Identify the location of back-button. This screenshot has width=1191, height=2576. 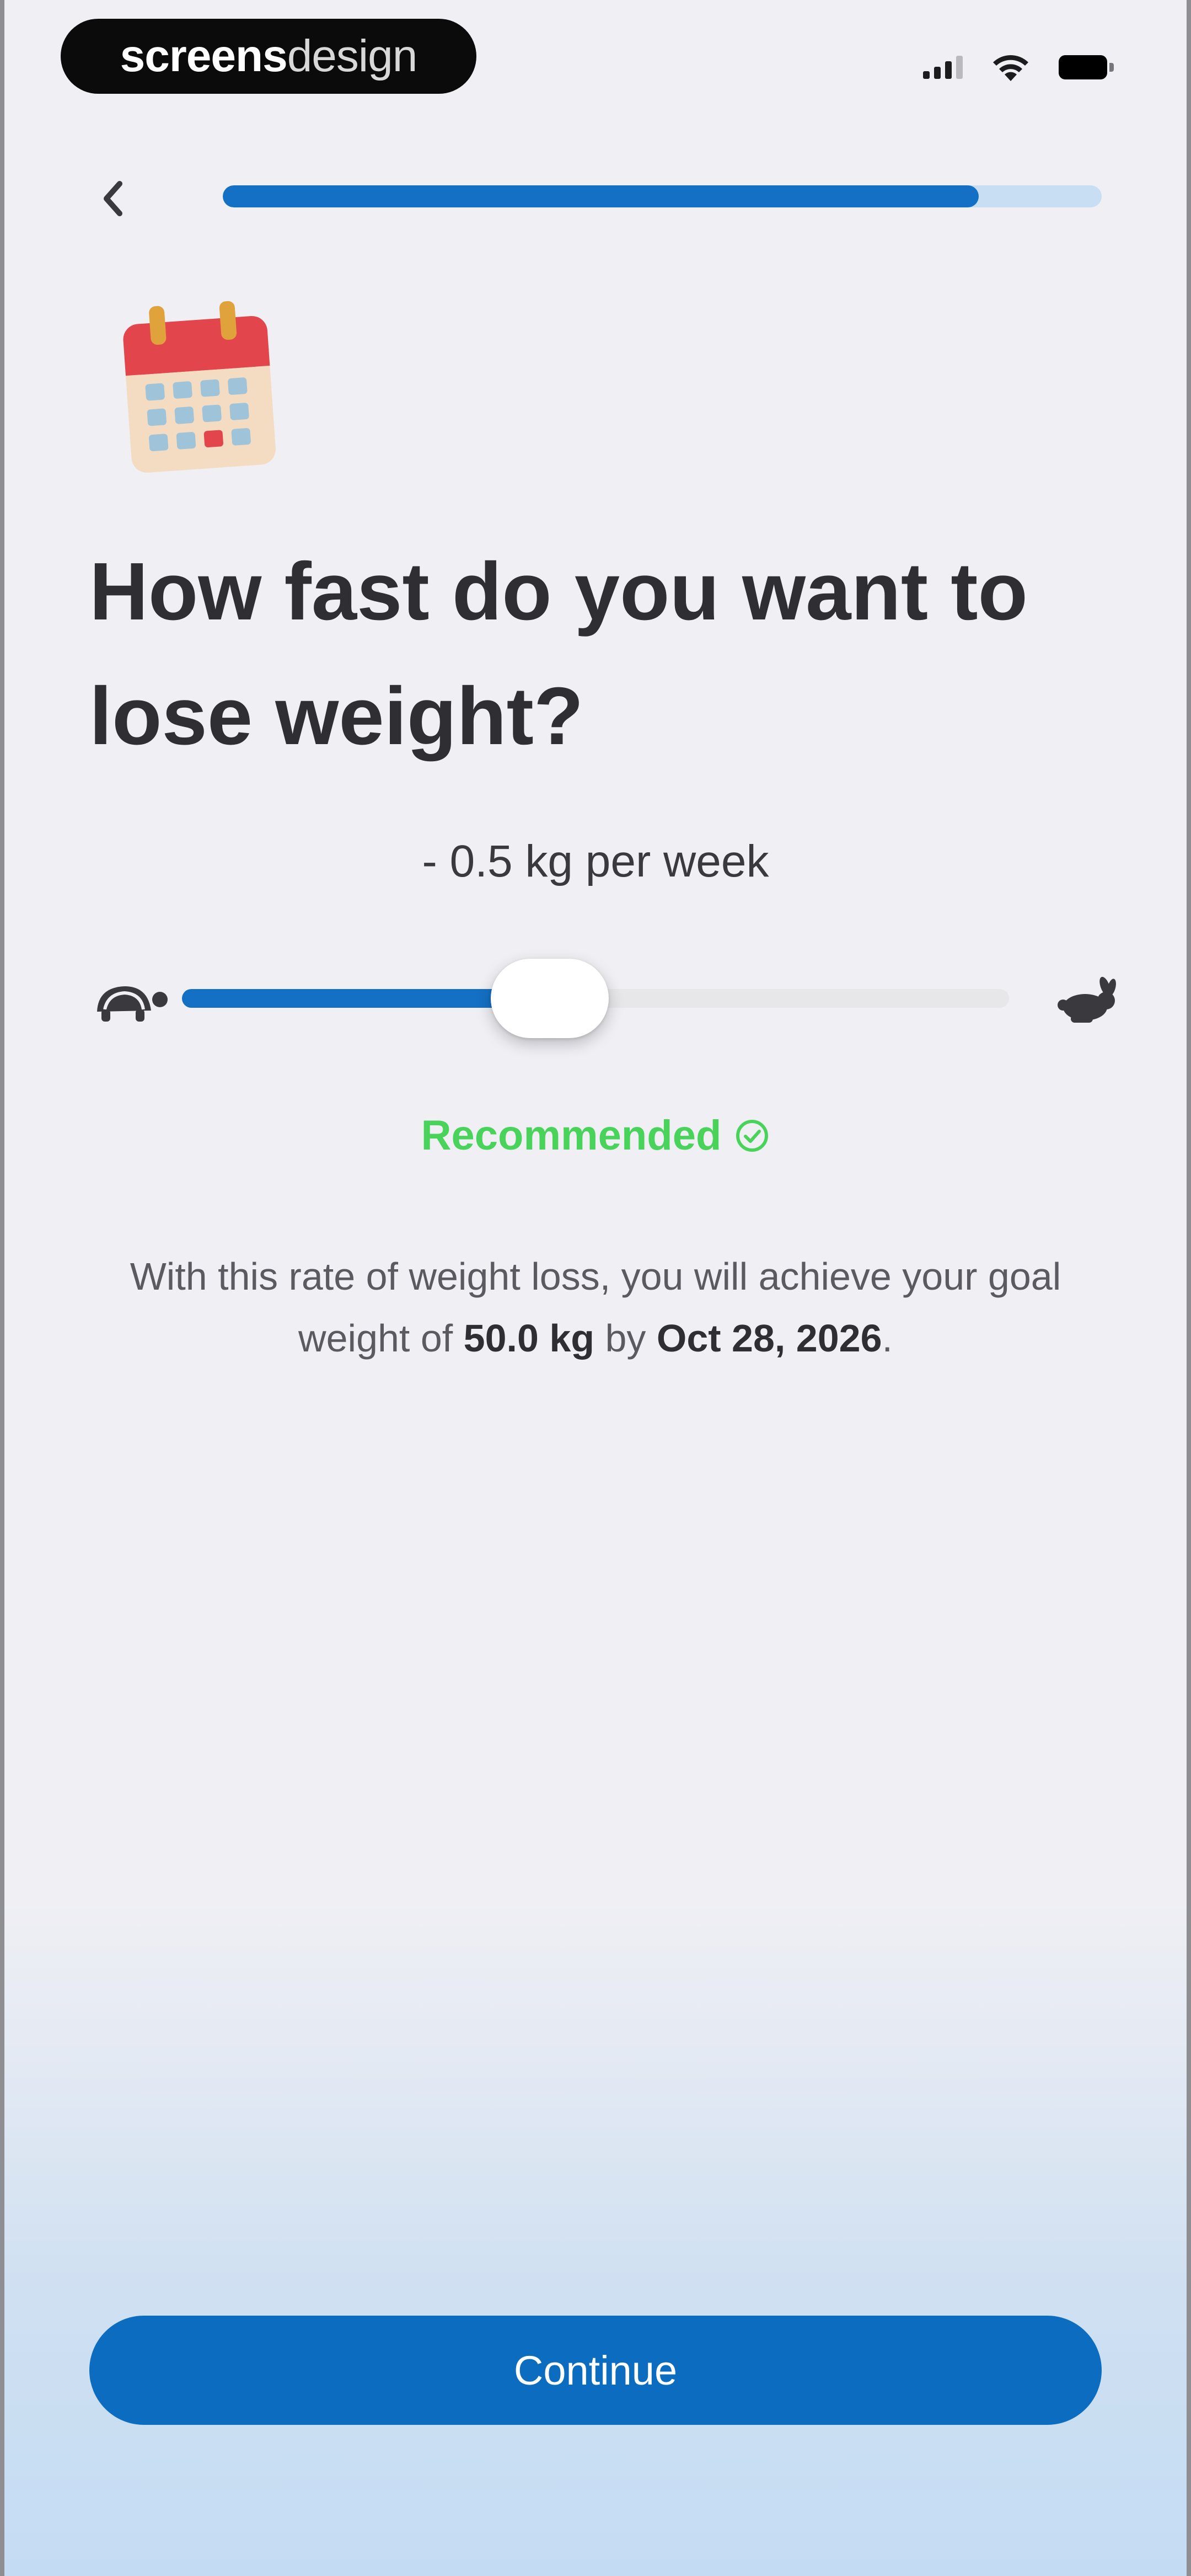
(113, 198).